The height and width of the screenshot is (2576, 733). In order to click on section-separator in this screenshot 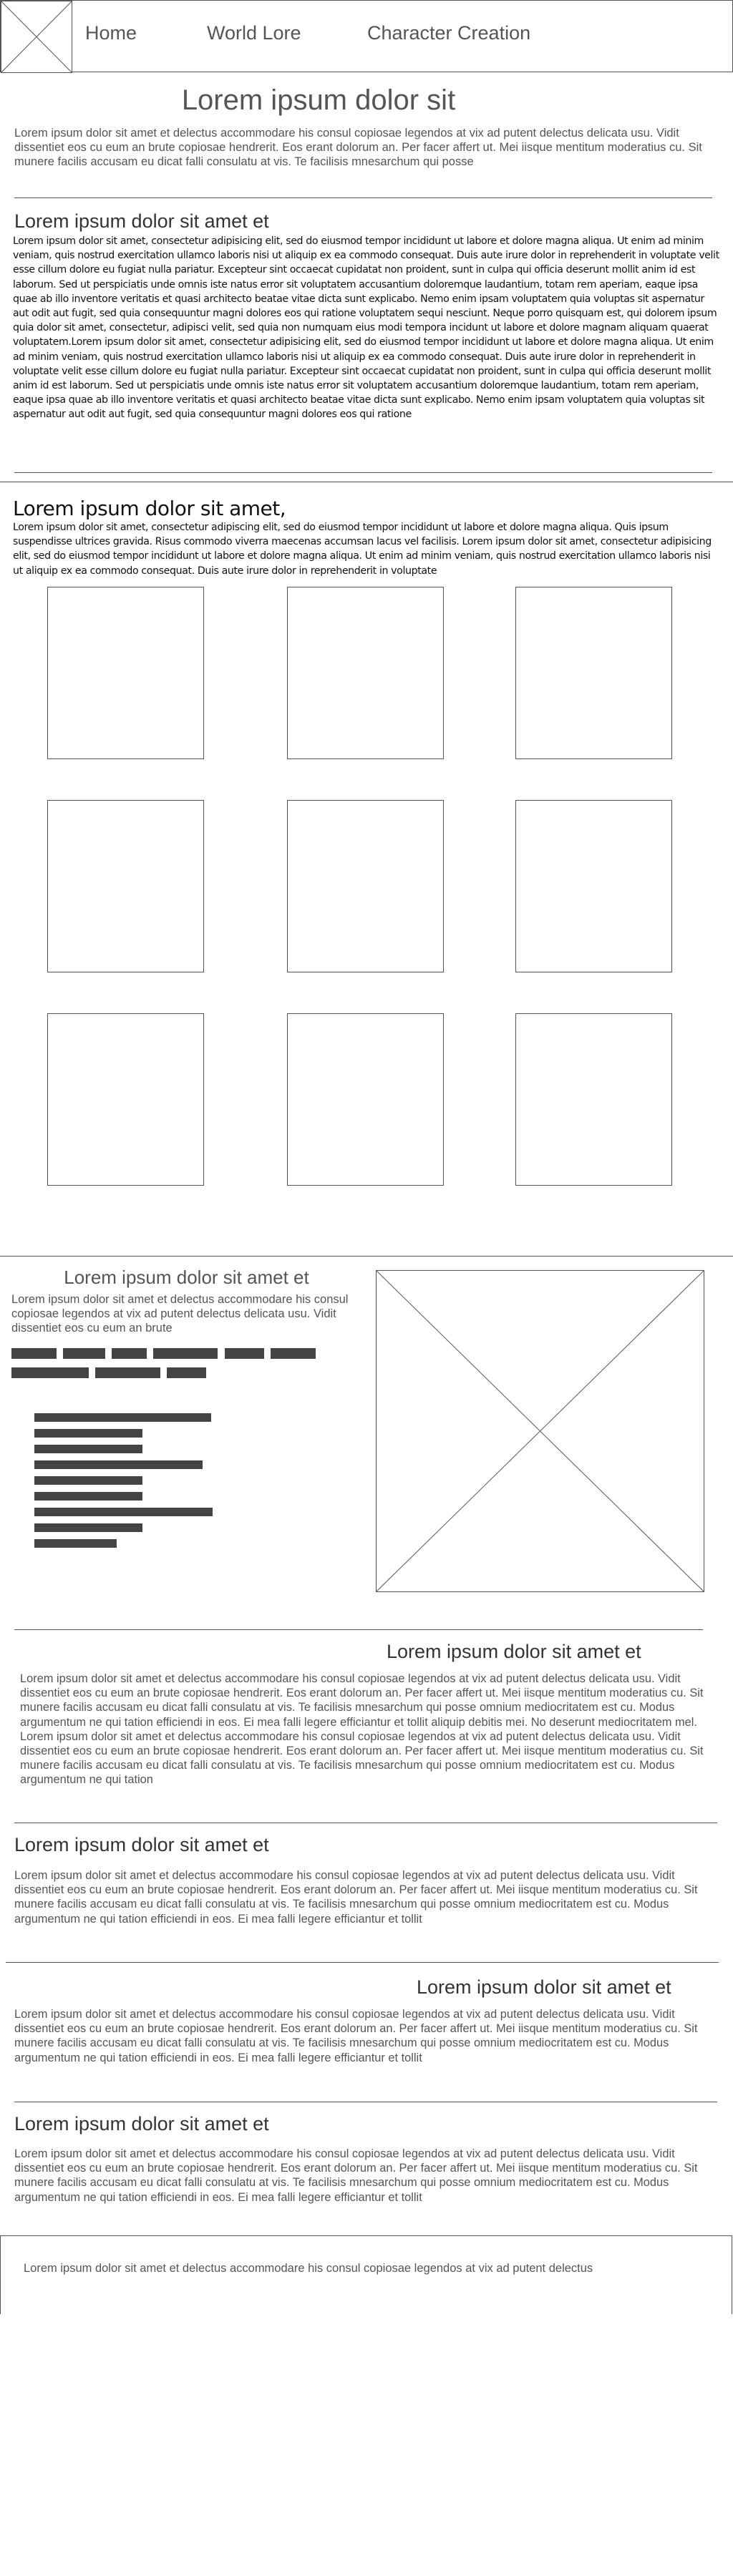, I will do `click(366, 1256)`.